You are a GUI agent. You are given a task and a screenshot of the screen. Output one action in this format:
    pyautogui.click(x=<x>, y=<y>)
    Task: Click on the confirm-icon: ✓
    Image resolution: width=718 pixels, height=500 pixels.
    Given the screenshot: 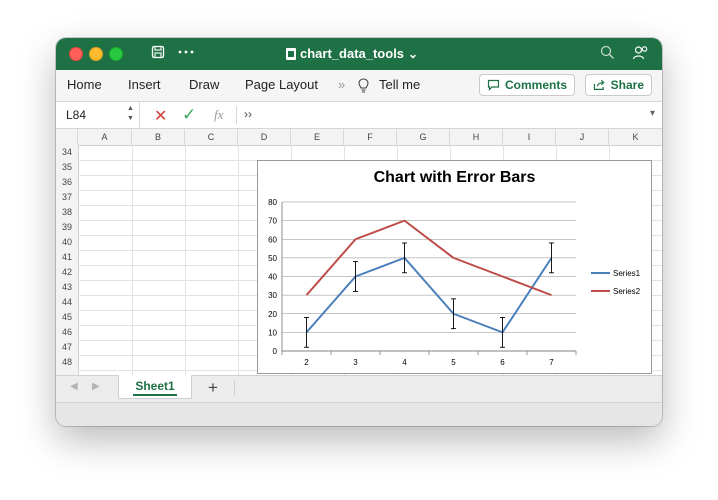 What is the action you would take?
    pyautogui.click(x=189, y=115)
    